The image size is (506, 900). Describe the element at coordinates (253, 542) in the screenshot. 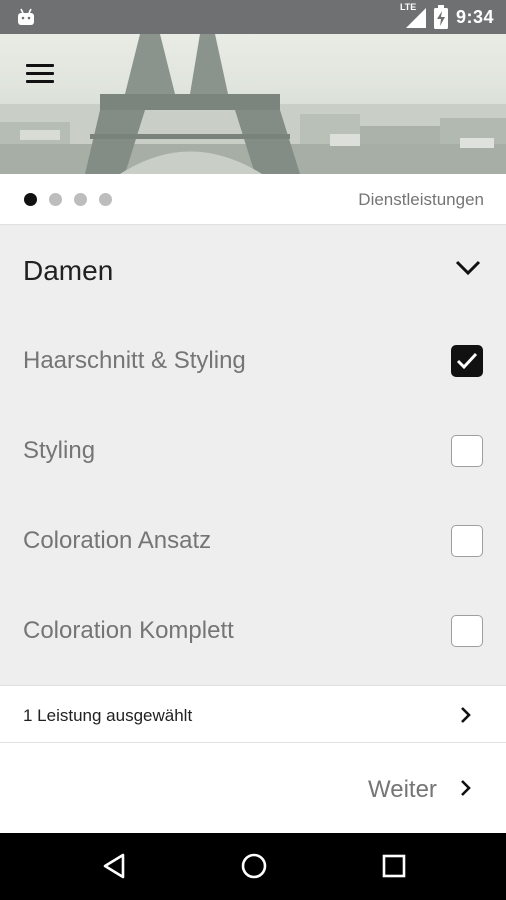

I see `service-row-coloration-ansatz: Coloration Ansatz` at that location.